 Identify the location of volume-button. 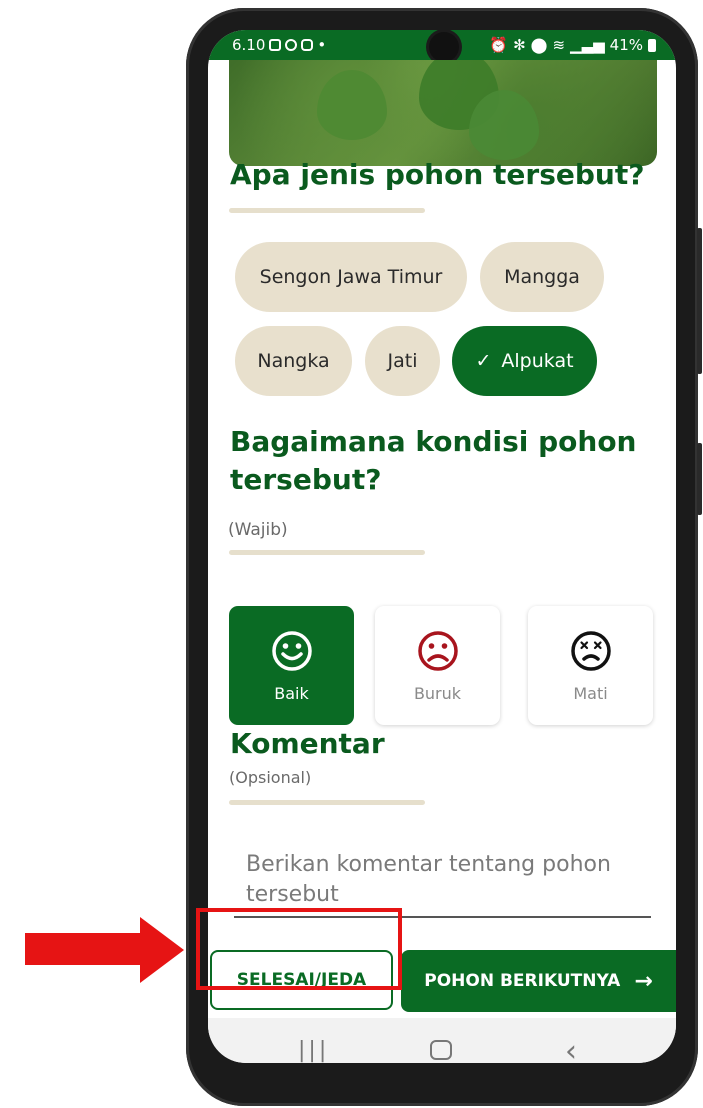
(699, 301).